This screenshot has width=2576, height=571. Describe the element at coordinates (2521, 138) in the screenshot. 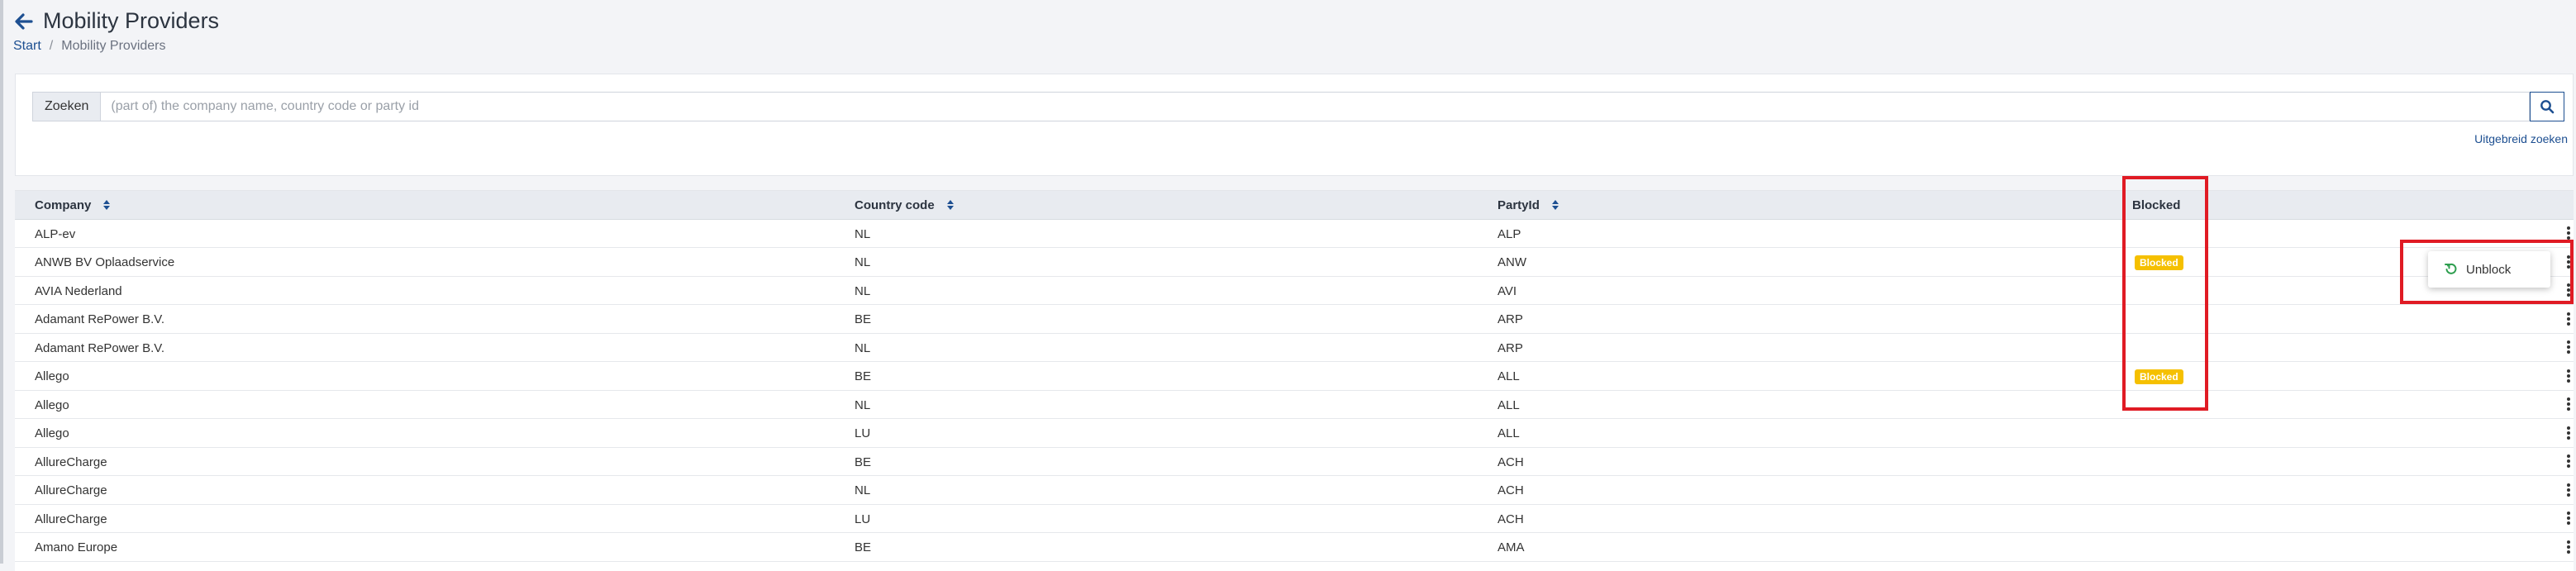

I see `advanced-search-link: Uitgebreid zoeken` at that location.